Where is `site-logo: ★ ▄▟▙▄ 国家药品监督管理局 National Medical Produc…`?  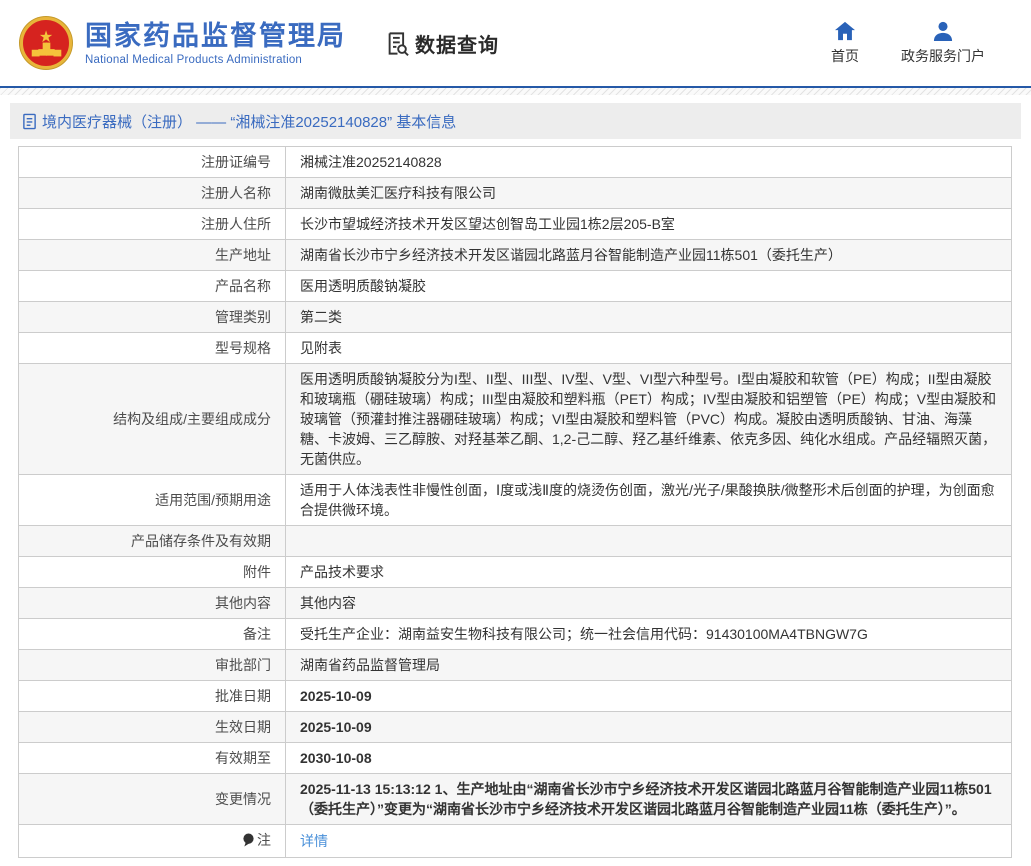
site-logo: ★ ▄▟▙▄ 国家药品监督管理局 National Medical Produc… is located at coordinates (183, 43).